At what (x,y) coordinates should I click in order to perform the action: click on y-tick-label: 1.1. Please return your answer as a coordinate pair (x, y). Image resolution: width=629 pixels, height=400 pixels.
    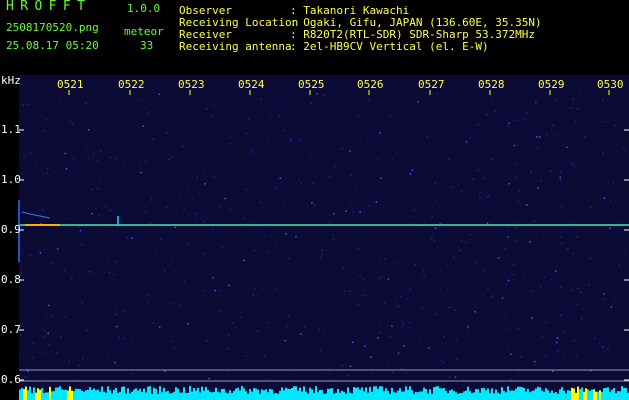
    Looking at the image, I should click on (11, 129).